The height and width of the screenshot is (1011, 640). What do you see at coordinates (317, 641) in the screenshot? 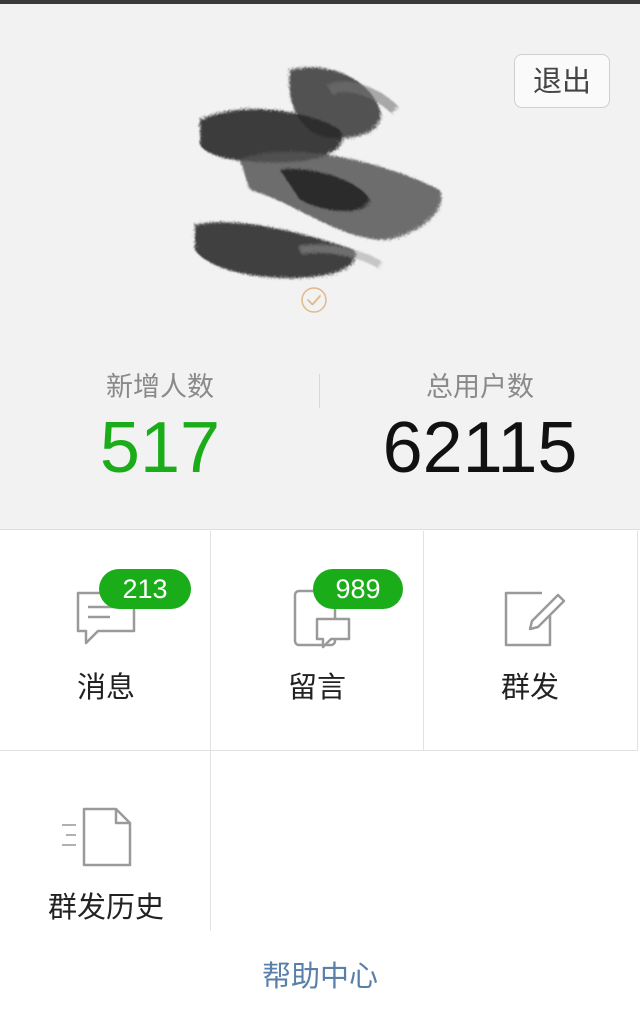
I see `menu-item-comments: 989 留言` at bounding box center [317, 641].